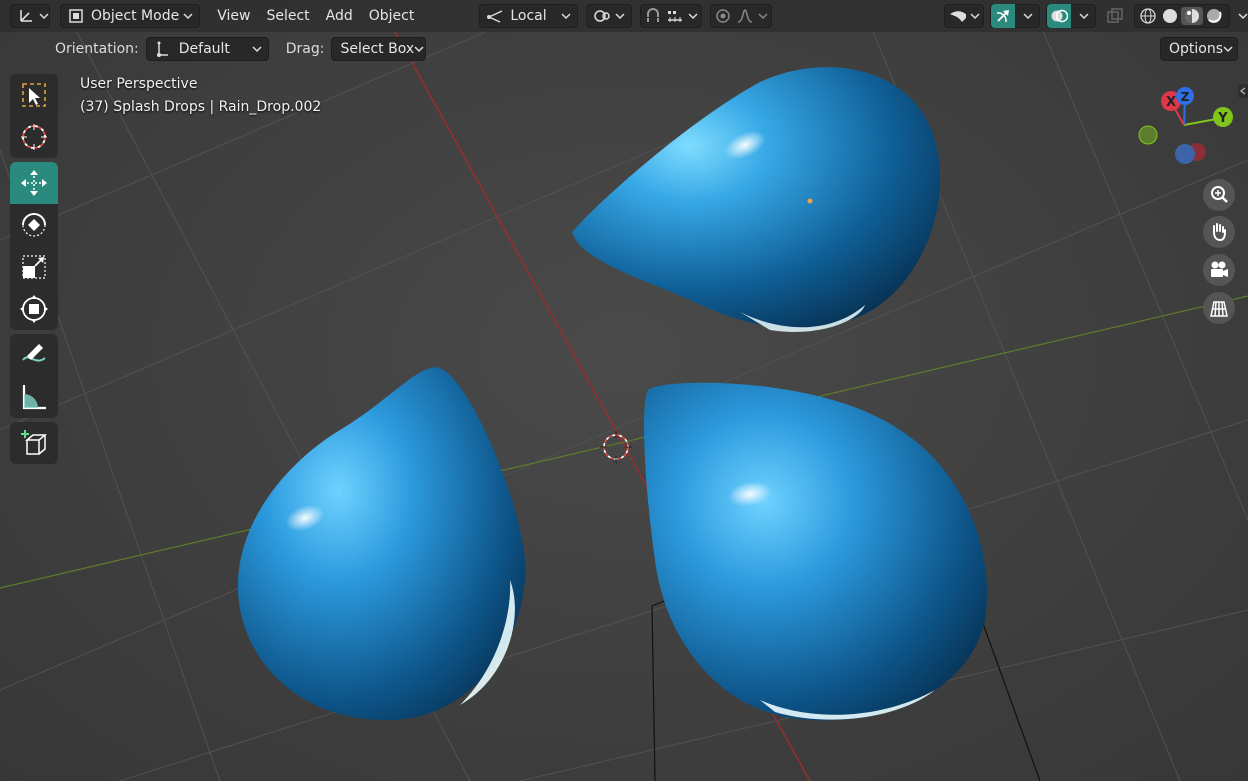  Describe the element at coordinates (1222, 118) in the screenshot. I see `gizmo-y-label: Y` at that location.